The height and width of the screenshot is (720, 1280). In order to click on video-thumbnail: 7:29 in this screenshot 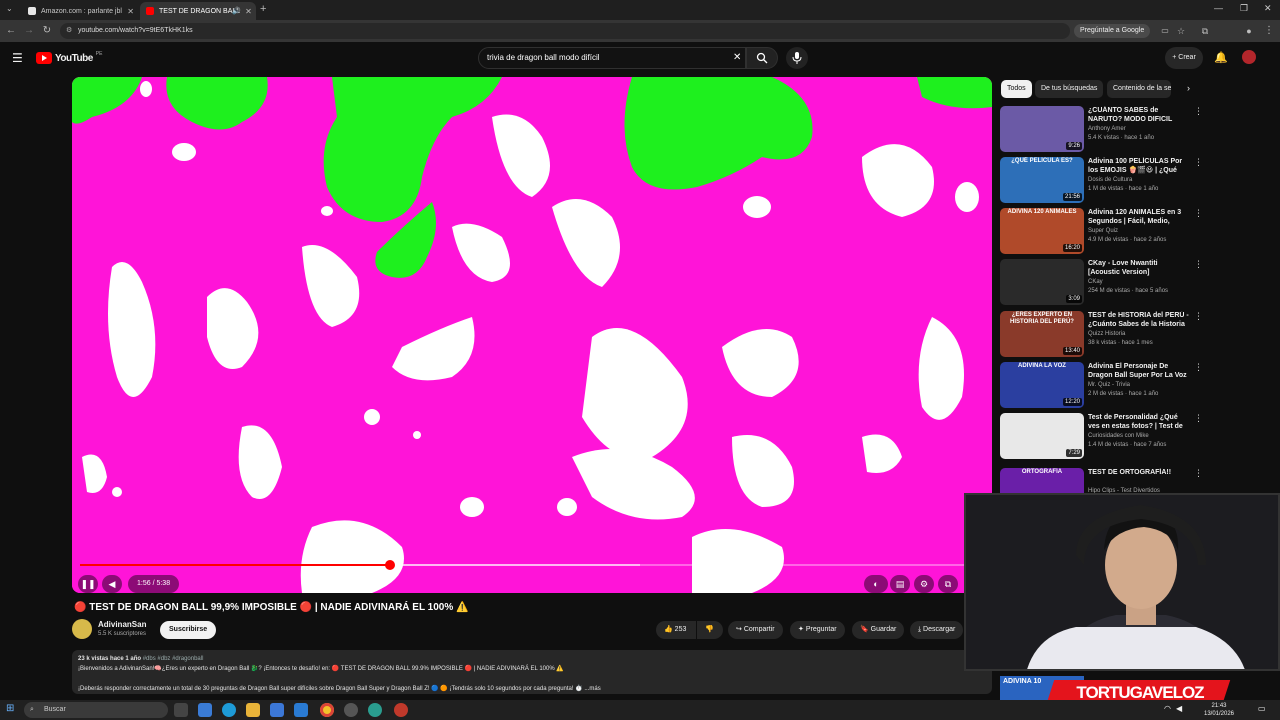, I will do `click(1042, 436)`.